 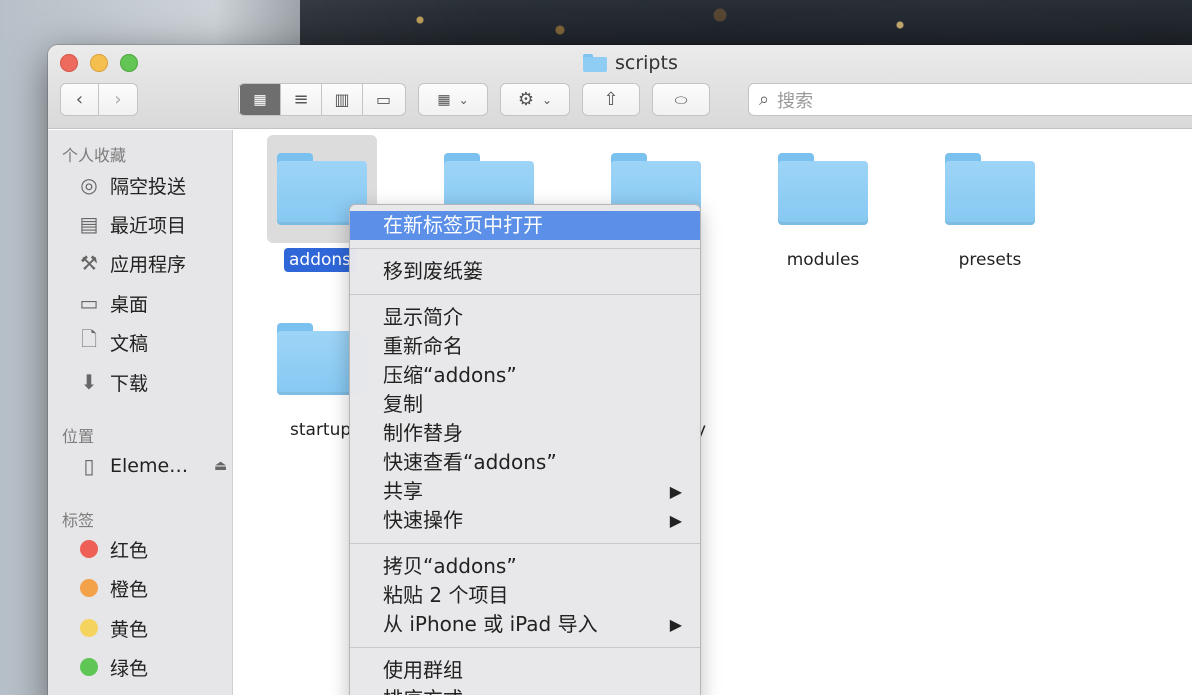 I want to click on back-button: ‹, so click(x=80, y=99).